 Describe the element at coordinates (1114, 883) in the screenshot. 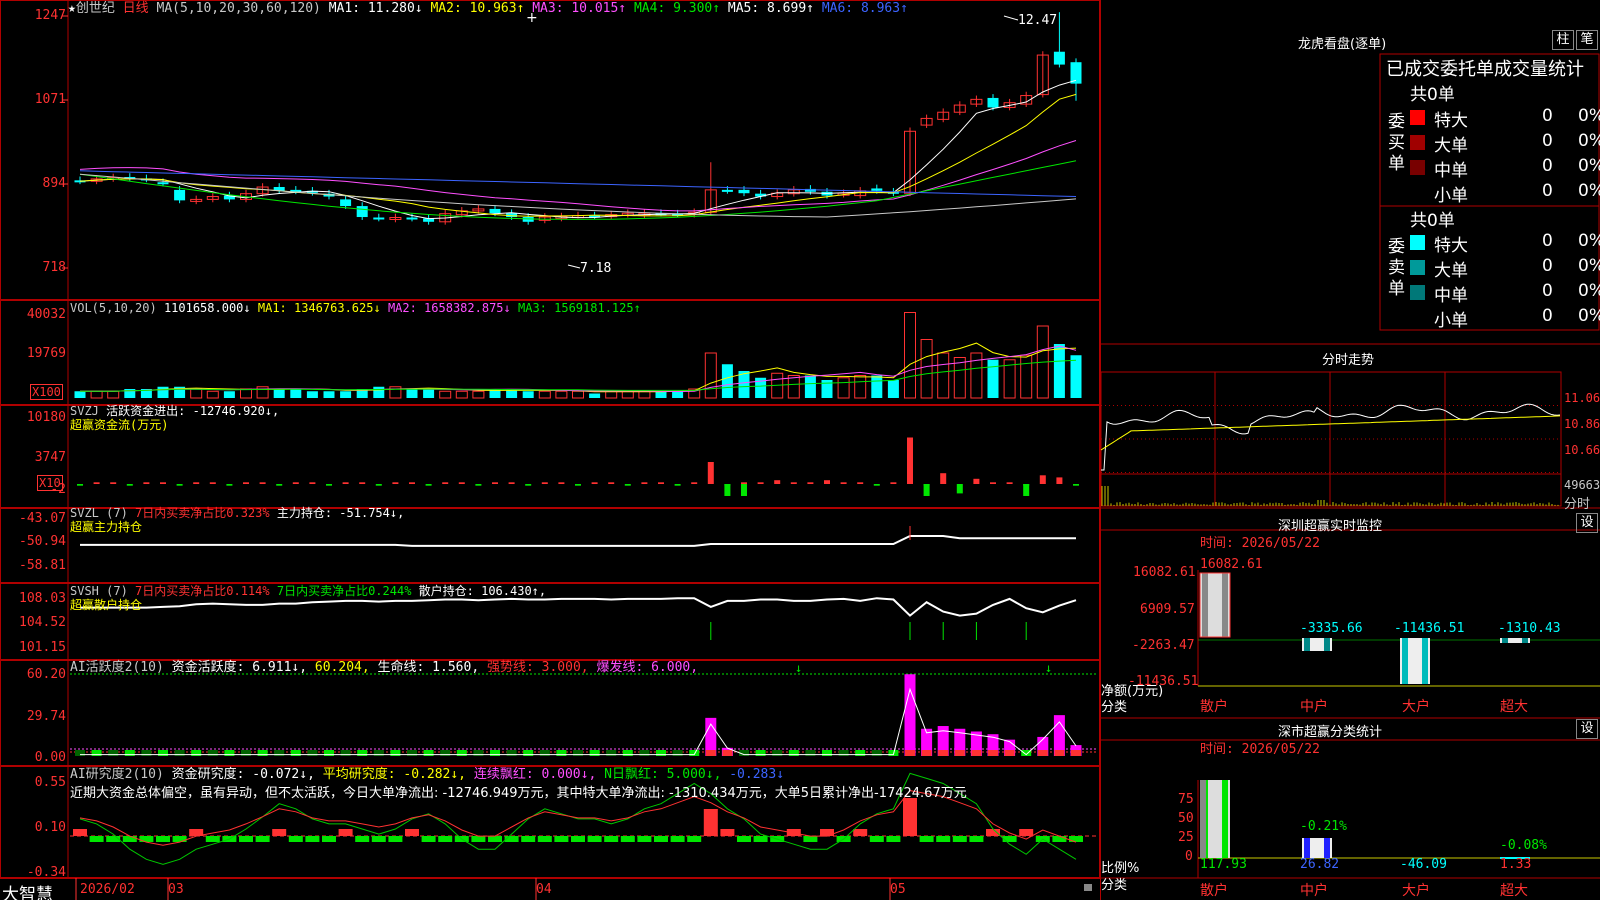

I see `sz-class-xlabel: 分类` at that location.